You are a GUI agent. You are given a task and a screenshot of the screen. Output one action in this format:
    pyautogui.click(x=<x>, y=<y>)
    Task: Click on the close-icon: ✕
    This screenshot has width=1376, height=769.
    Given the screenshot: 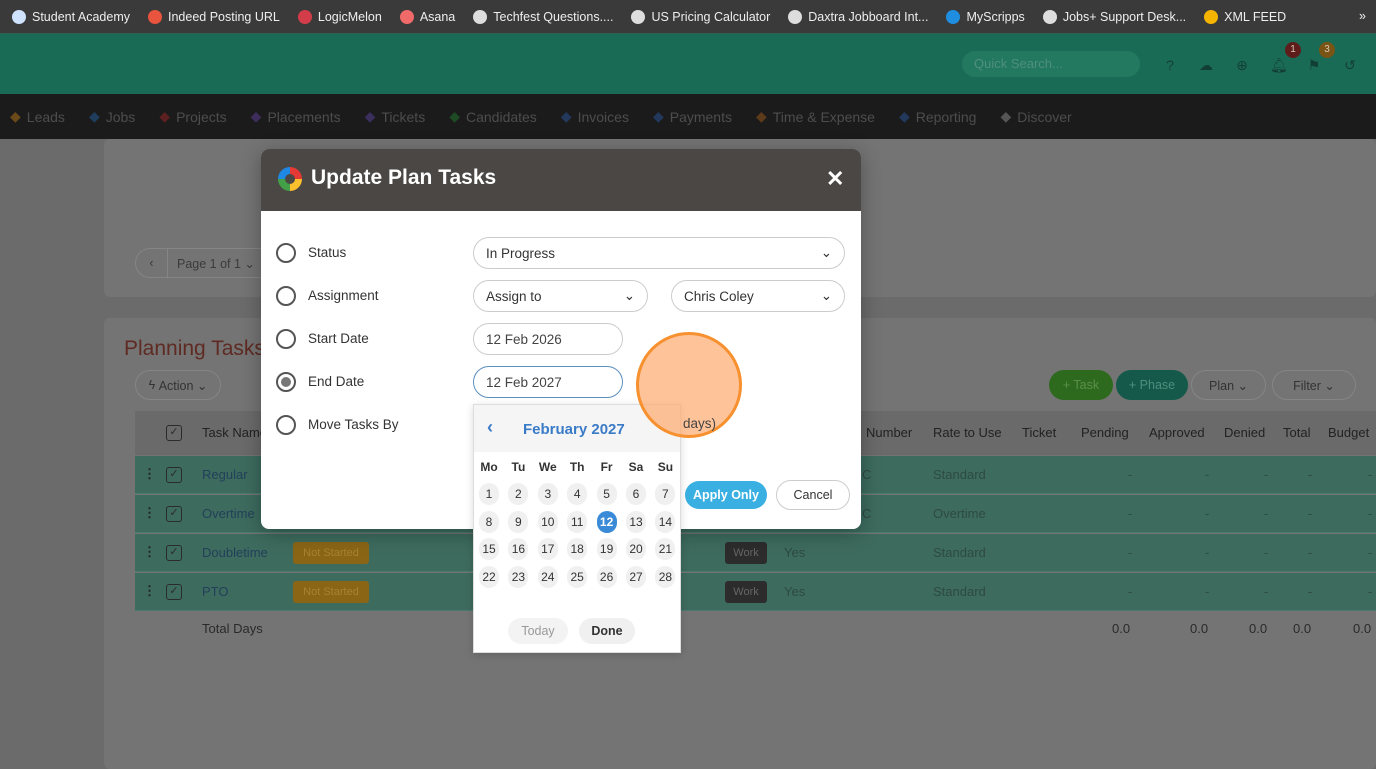 What is the action you would take?
    pyautogui.click(x=835, y=179)
    